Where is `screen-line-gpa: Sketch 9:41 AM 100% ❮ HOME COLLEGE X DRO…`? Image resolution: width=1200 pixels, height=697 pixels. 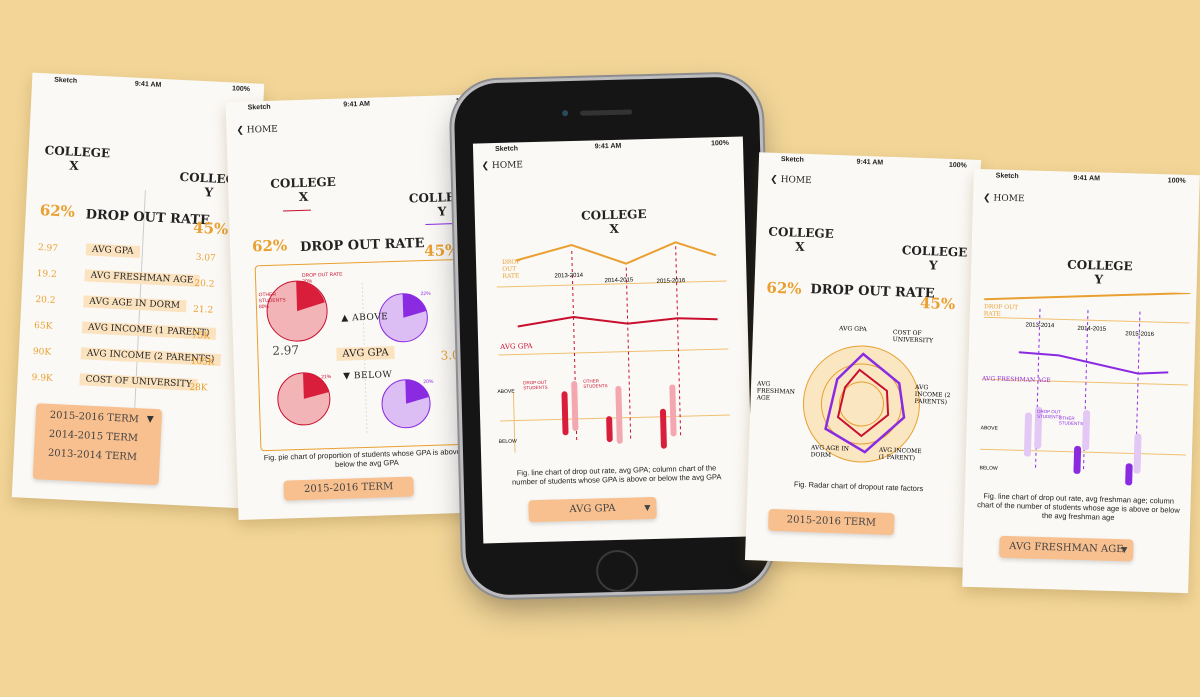
screen-line-gpa: Sketch 9:41 AM 100% ❮ HOME COLLEGE X DRO… is located at coordinates (613, 340).